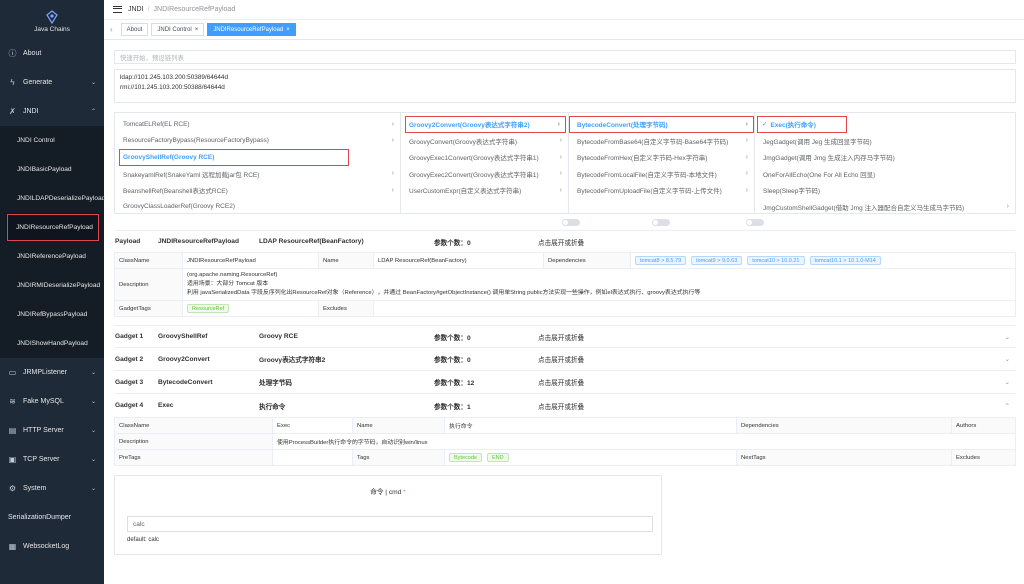 This screenshot has width=1024, height=584. Describe the element at coordinates (12, 53) in the screenshot. I see `info-icon: ⓘ` at that location.